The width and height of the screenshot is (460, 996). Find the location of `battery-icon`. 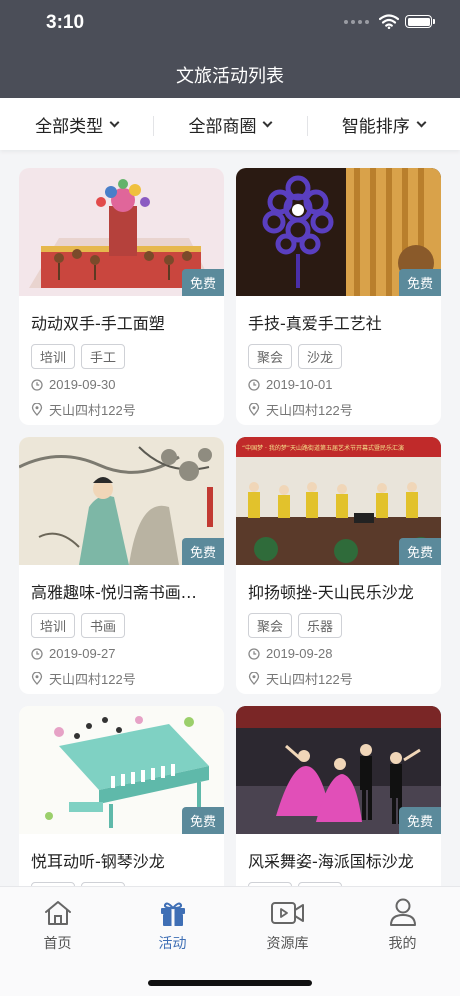

battery-icon is located at coordinates (420, 21).